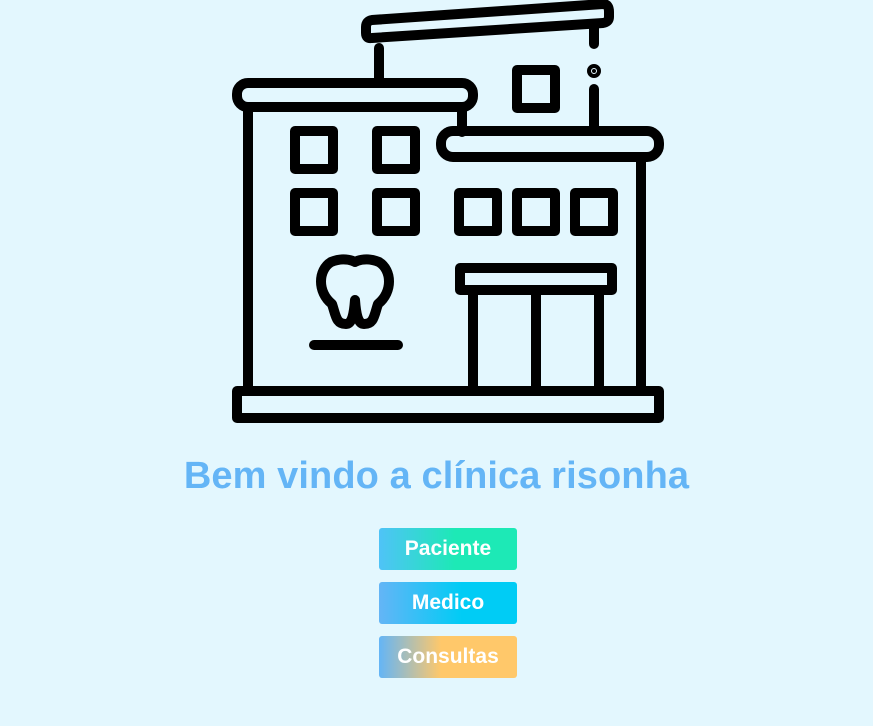 Image resolution: width=873 pixels, height=726 pixels. What do you see at coordinates (448, 603) in the screenshot?
I see `medico-button: Medico` at bounding box center [448, 603].